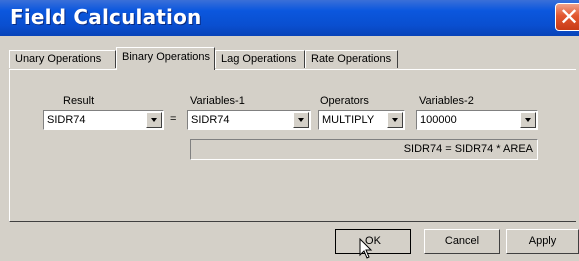 The height and width of the screenshot is (261, 579). What do you see at coordinates (62, 59) in the screenshot?
I see `tab-unary-operations: Unary Operations` at bounding box center [62, 59].